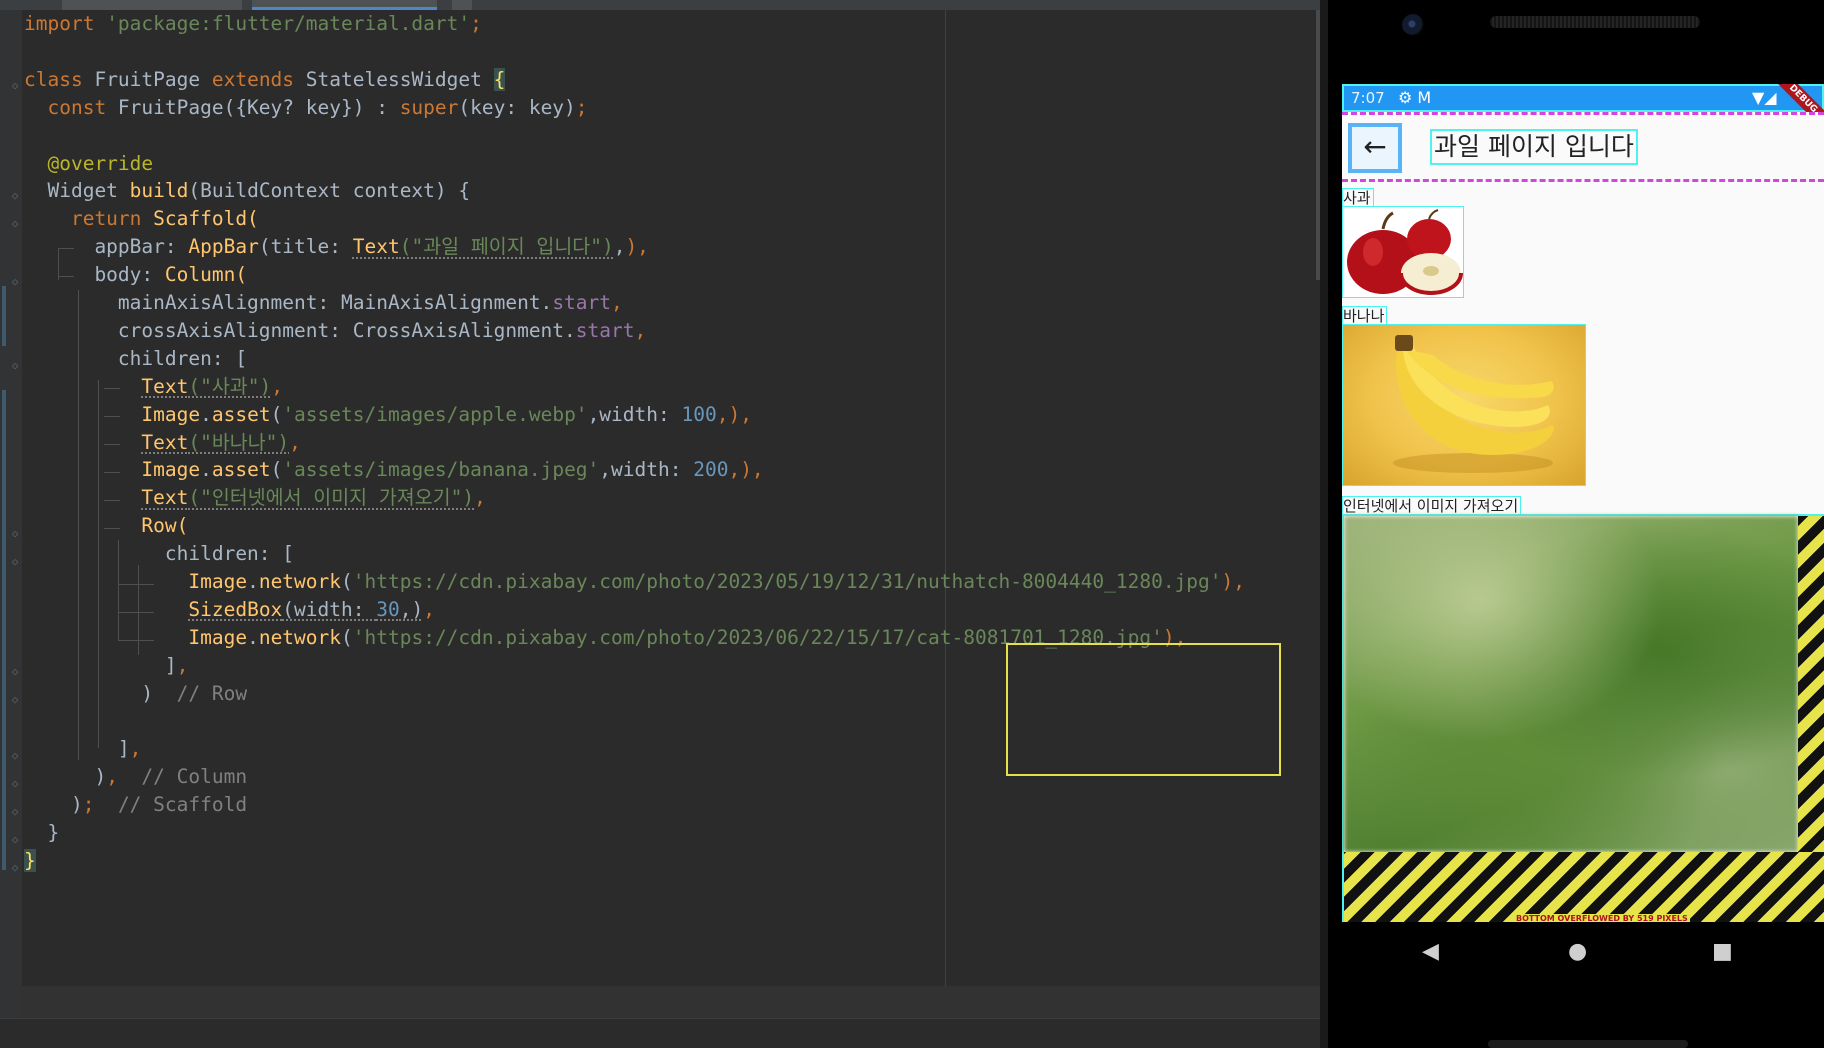 Image resolution: width=1824 pixels, height=1048 pixels. I want to click on code-line: ) // Row, so click(135, 694).